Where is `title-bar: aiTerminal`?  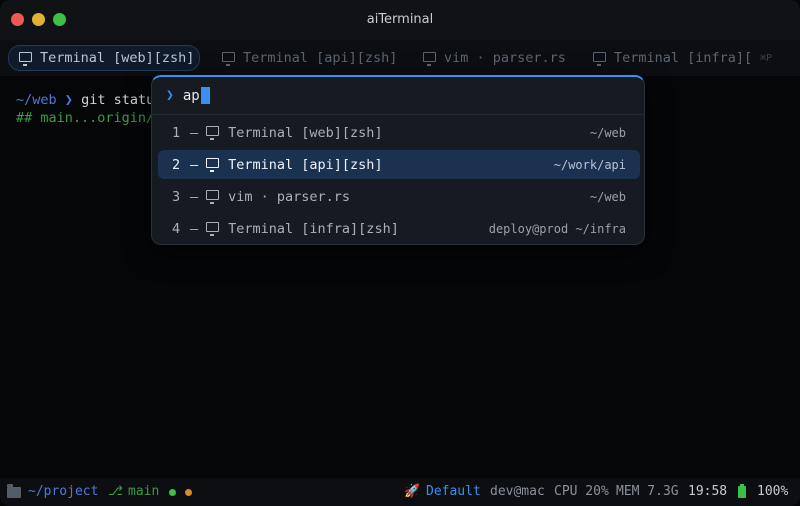
title-bar: aiTerminal is located at coordinates (400, 20).